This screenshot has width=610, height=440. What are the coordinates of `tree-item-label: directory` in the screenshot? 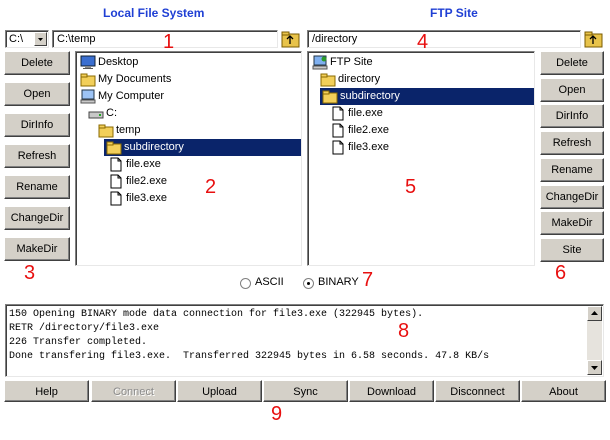 It's located at (359, 79).